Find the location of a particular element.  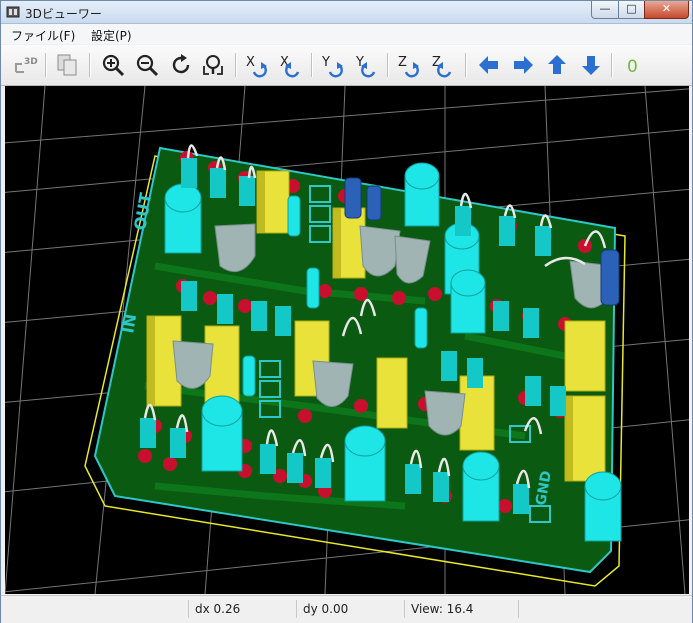

3d-refresh-icon: 3D is located at coordinates (26, 65).